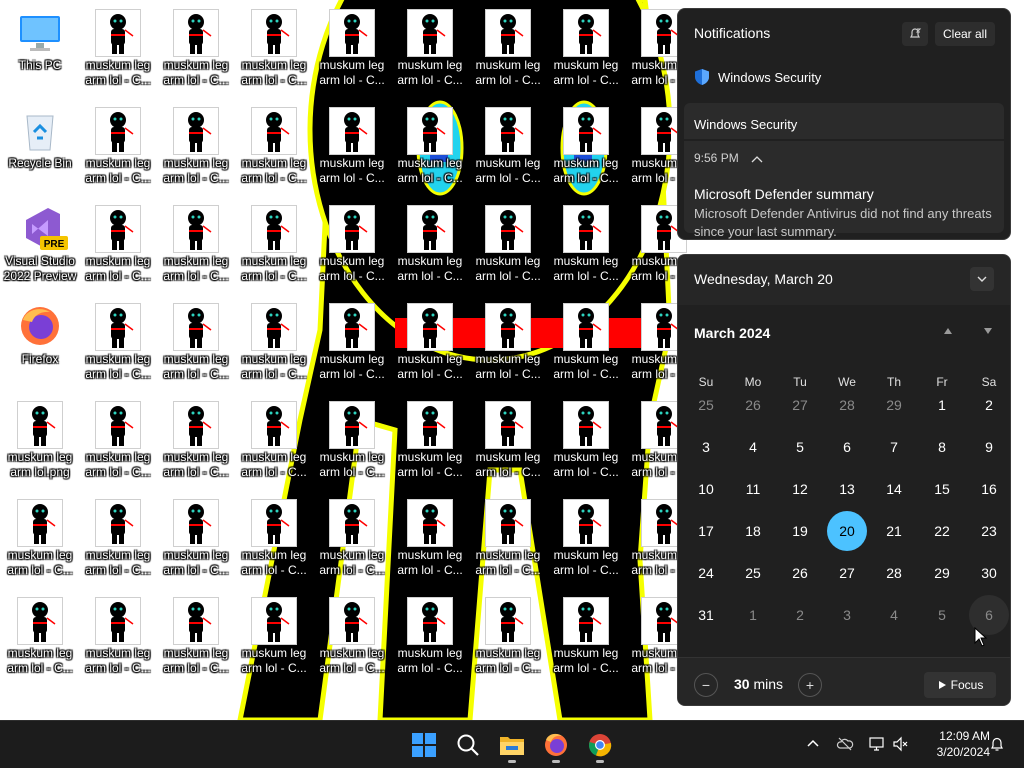 The image size is (1024, 768). What do you see at coordinates (810, 685) in the screenshot?
I see `increase-minutes-button: +` at bounding box center [810, 685].